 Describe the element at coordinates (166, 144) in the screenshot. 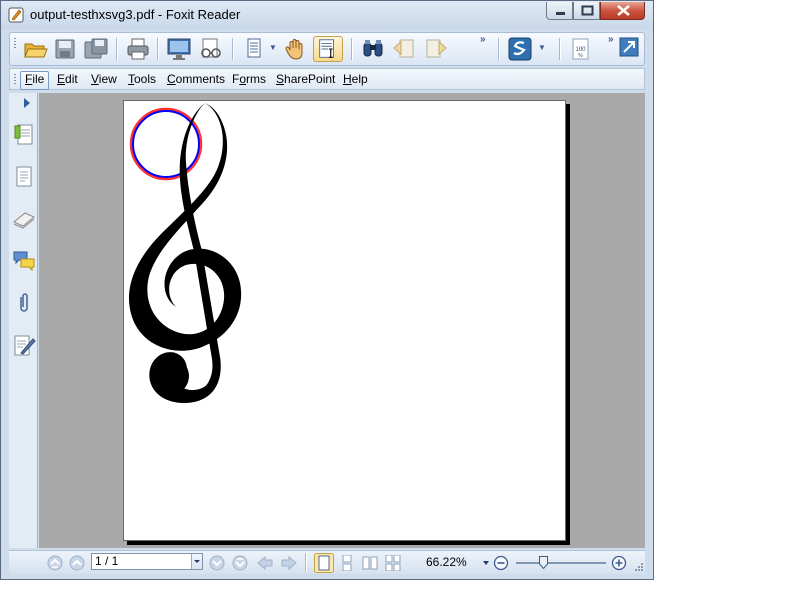

I see `ring-graphic` at that location.